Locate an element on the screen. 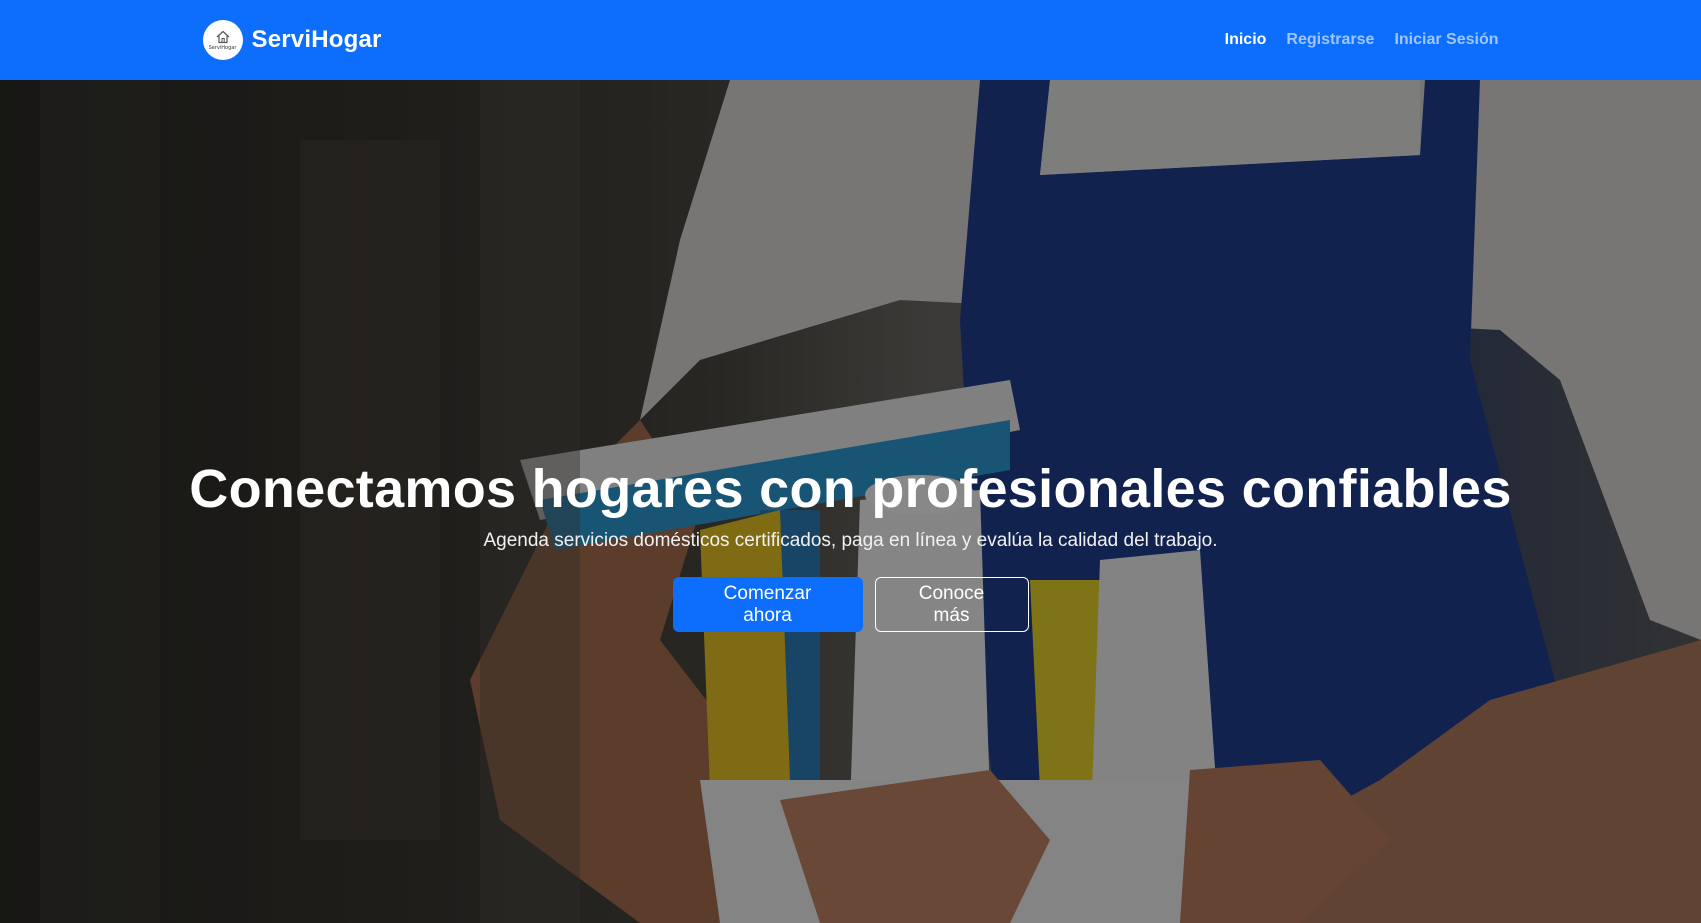 The width and height of the screenshot is (1701, 923). nav-links: Inicio Registrarse Iniciar Sesión is located at coordinates (1362, 40).